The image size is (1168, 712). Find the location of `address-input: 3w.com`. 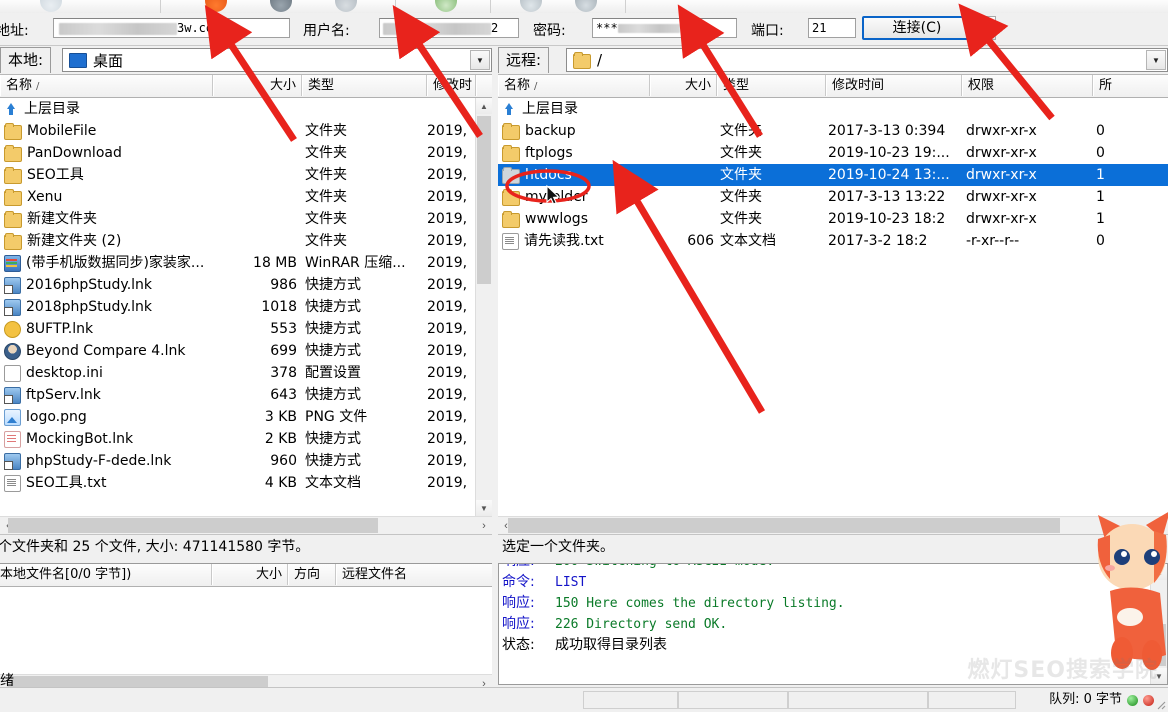

address-input: 3w.com is located at coordinates (171, 28).